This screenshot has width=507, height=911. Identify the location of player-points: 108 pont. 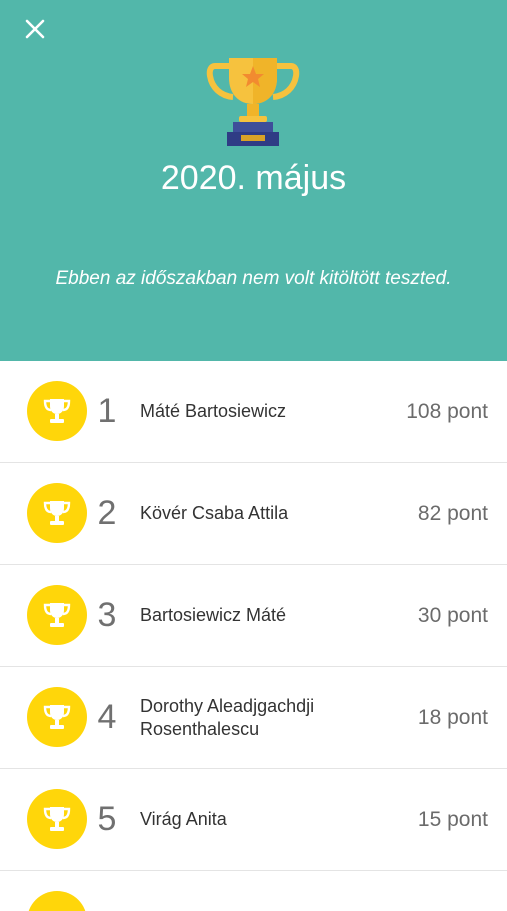
(447, 411).